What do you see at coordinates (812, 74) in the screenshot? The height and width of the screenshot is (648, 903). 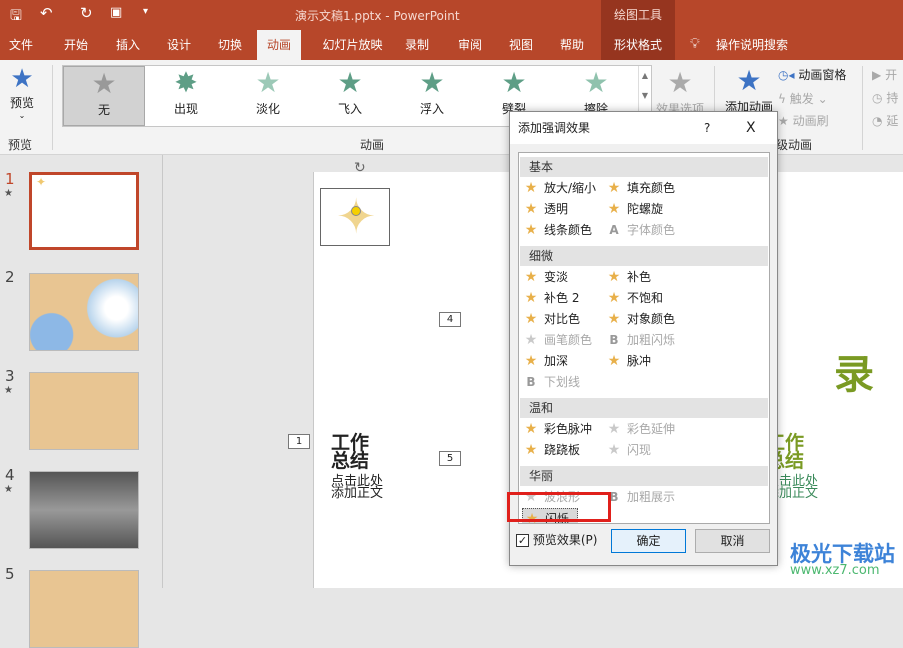 I see `animation-pane-button: ◷◂ 动画窗格` at bounding box center [812, 74].